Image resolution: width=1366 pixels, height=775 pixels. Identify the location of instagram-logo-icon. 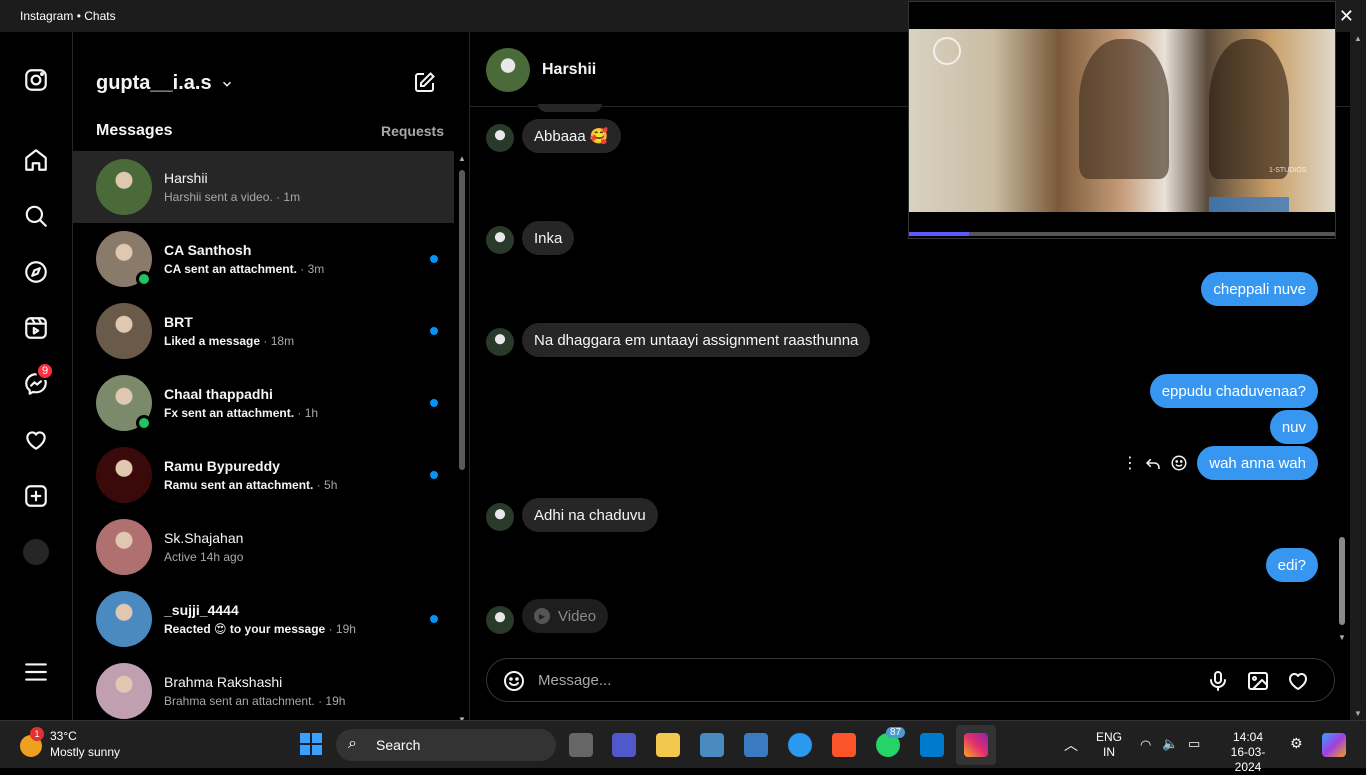
(36, 80).